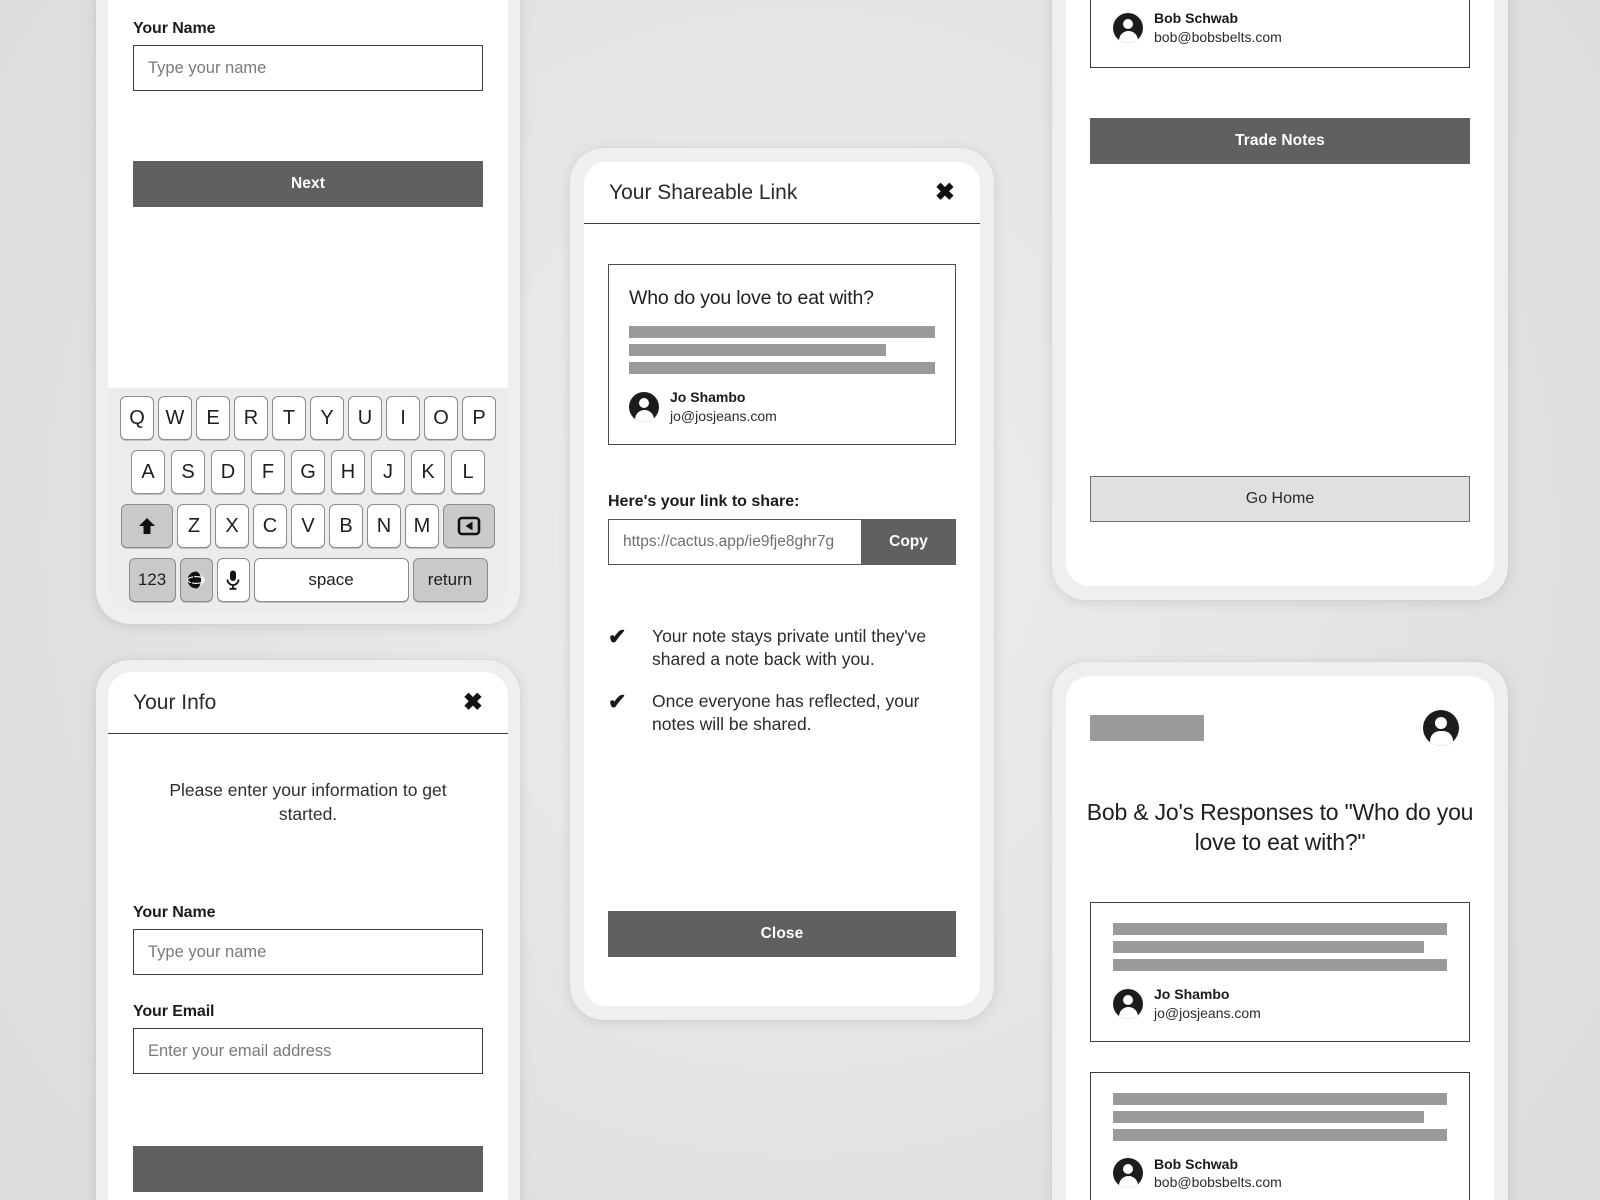  I want to click on shift-arrow-up-icon, so click(147, 526).